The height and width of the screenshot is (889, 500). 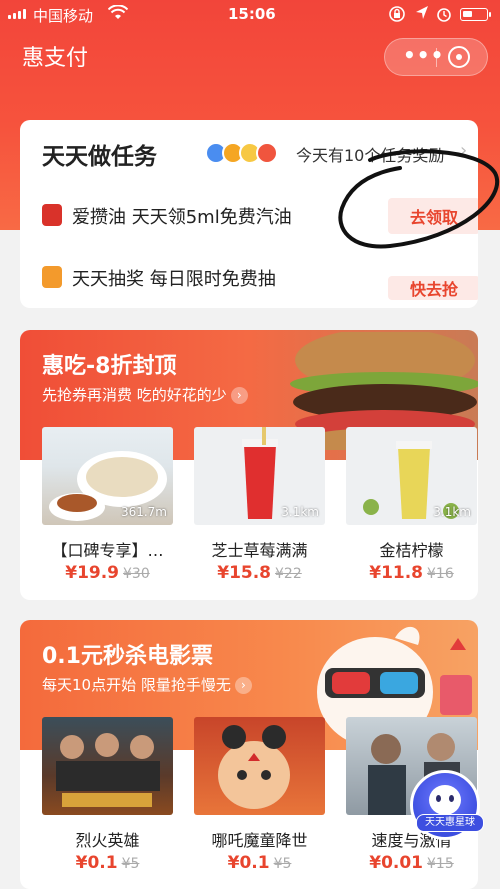 I want to click on movie-name: 烈火英雄, so click(x=107, y=840).